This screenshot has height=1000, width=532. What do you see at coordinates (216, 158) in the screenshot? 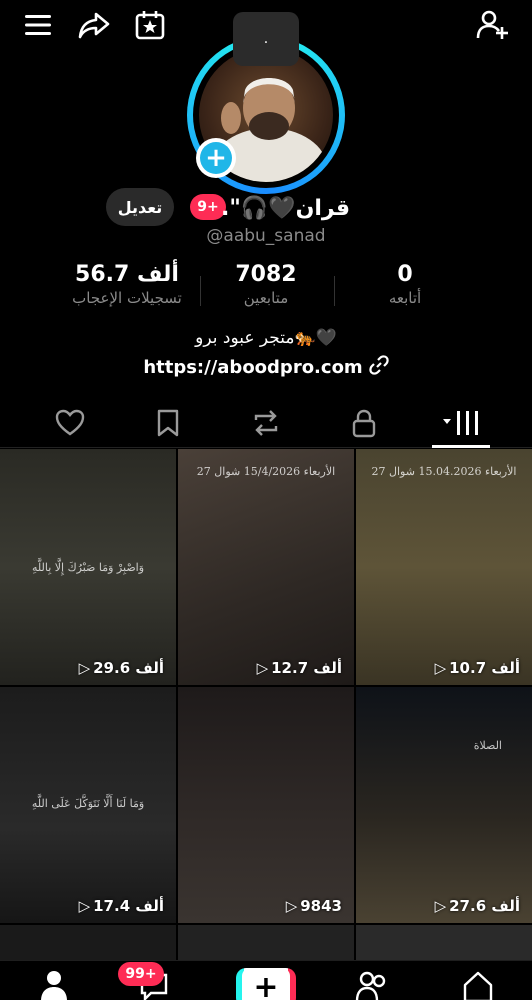
I see `add-story-button: +` at bounding box center [216, 158].